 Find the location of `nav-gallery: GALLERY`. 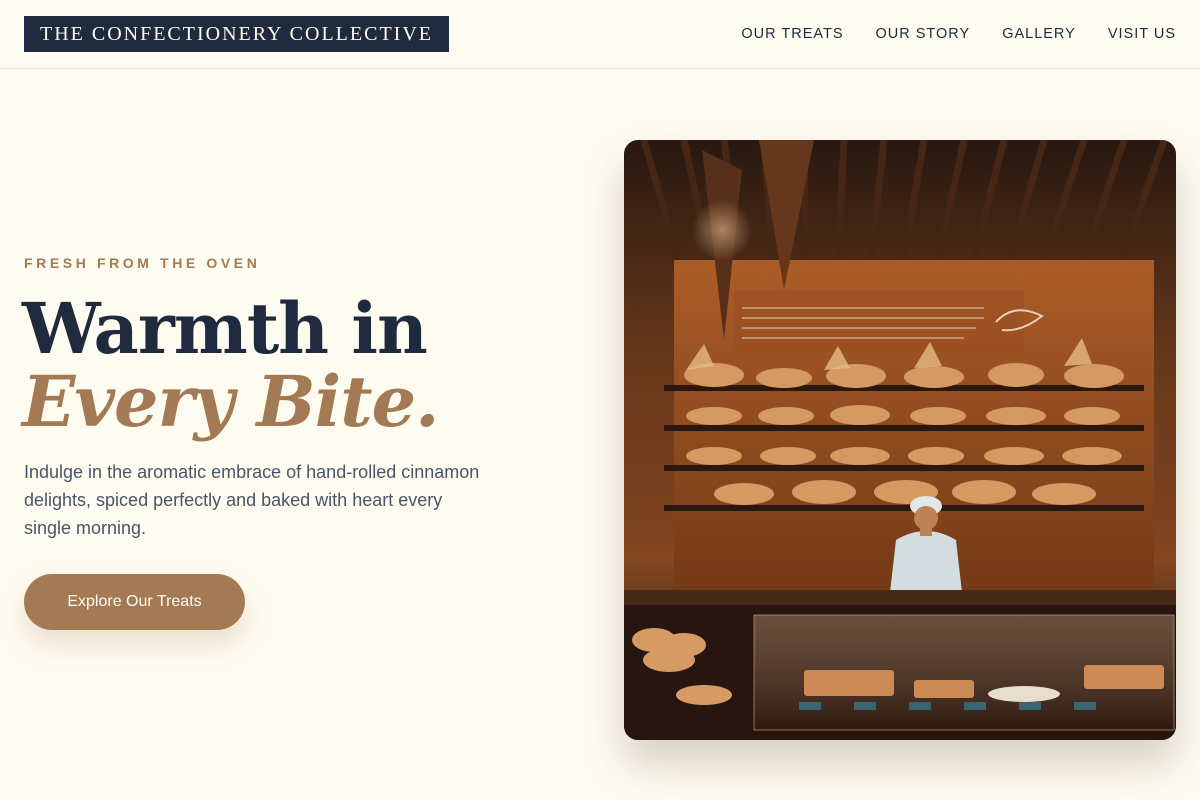

nav-gallery: GALLERY is located at coordinates (1039, 34).